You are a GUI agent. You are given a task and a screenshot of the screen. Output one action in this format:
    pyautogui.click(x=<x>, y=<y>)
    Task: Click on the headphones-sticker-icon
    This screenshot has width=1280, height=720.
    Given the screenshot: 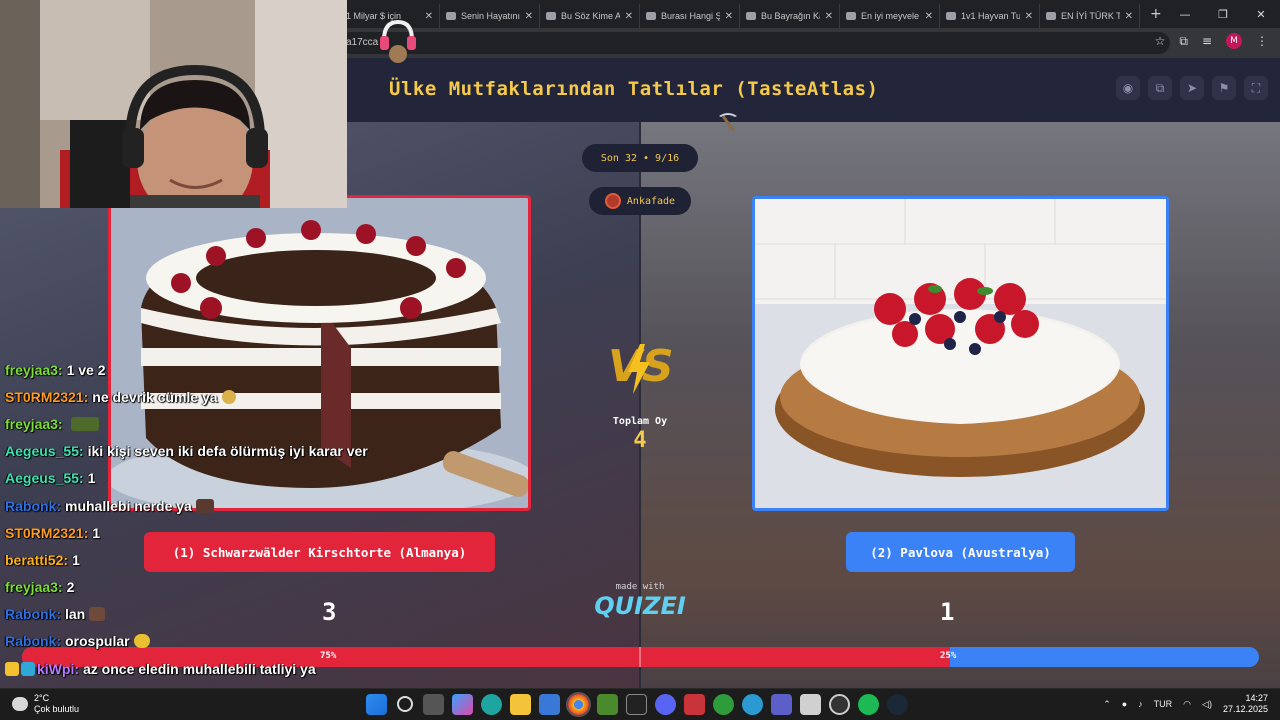 What is the action you would take?
    pyautogui.click(x=398, y=41)
    